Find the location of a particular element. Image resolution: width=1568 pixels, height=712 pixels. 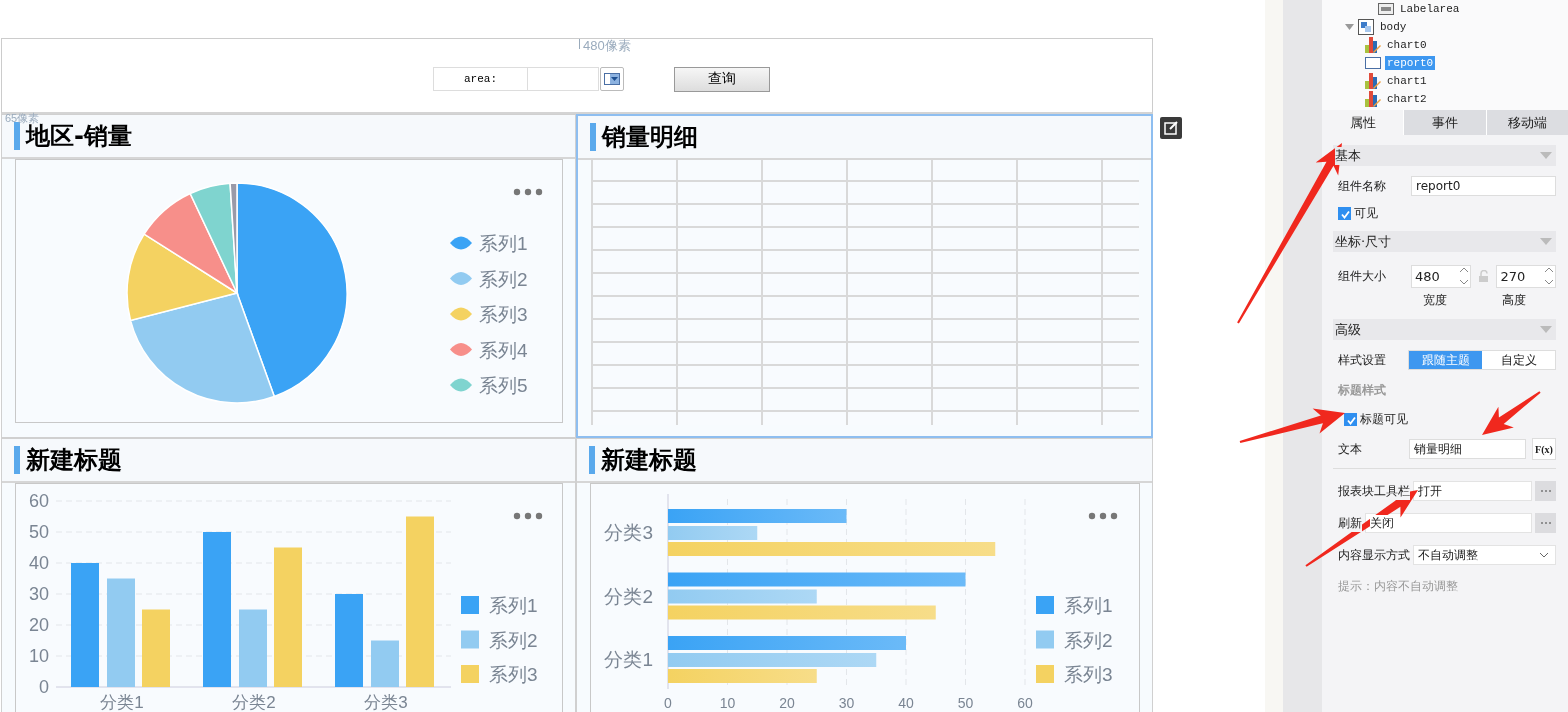

field-label: 组件大小 is located at coordinates (1362, 276).